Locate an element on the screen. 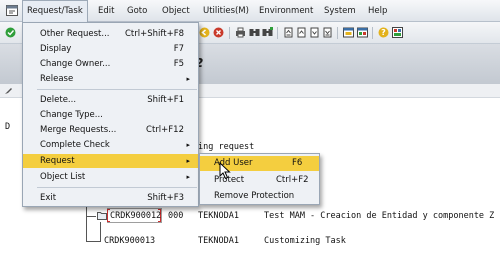 The image size is (500, 260). menu-item-add-user: Add User F6 is located at coordinates (259, 163).